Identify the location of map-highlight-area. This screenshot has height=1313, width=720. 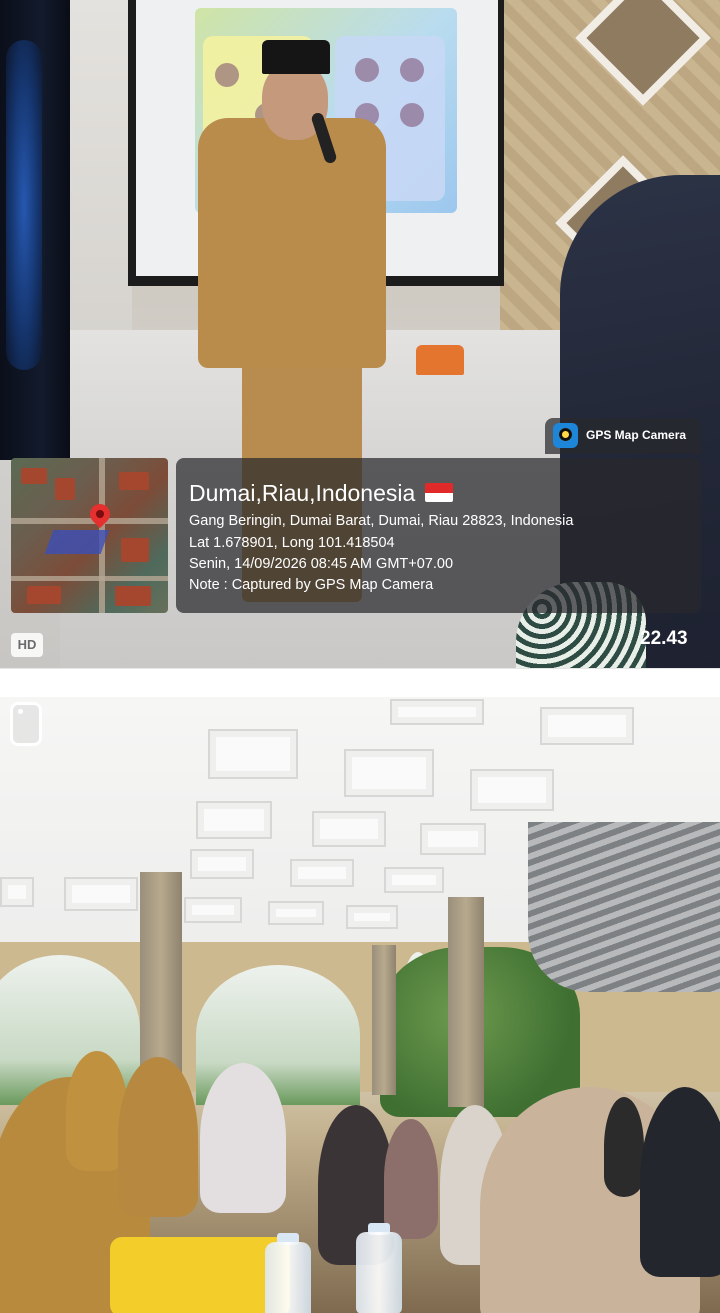
(77, 542).